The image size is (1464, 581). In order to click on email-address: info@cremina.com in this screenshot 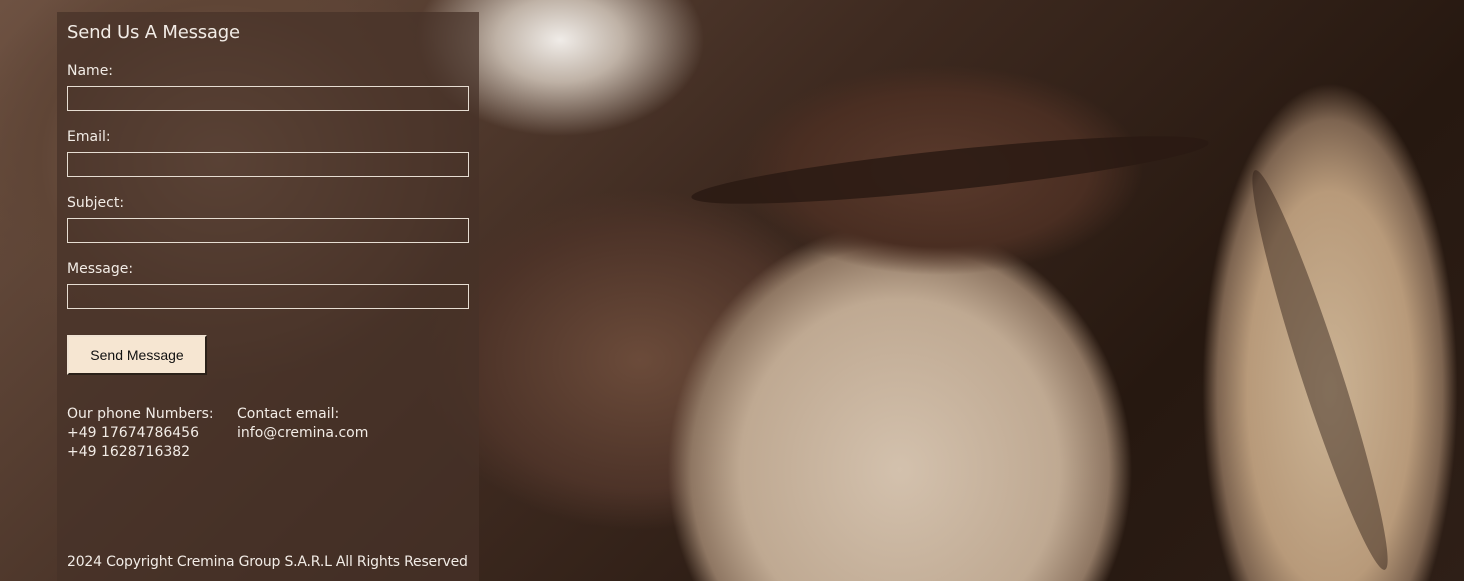, I will do `click(303, 433)`.